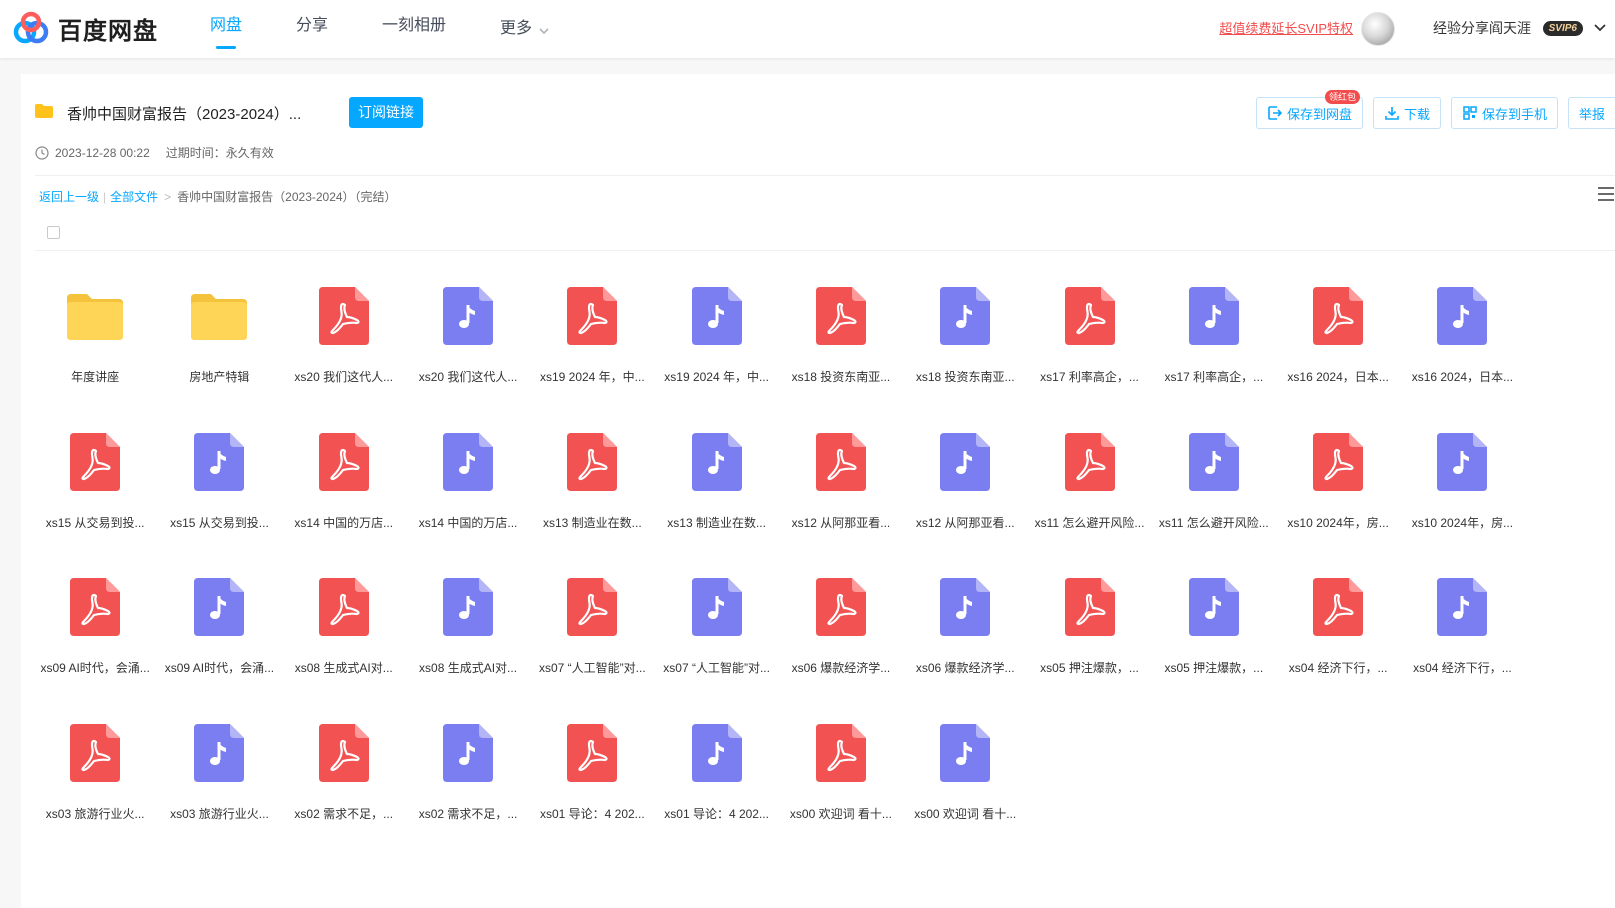  What do you see at coordinates (525, 29) in the screenshot?
I see `nav-more: 更多` at bounding box center [525, 29].